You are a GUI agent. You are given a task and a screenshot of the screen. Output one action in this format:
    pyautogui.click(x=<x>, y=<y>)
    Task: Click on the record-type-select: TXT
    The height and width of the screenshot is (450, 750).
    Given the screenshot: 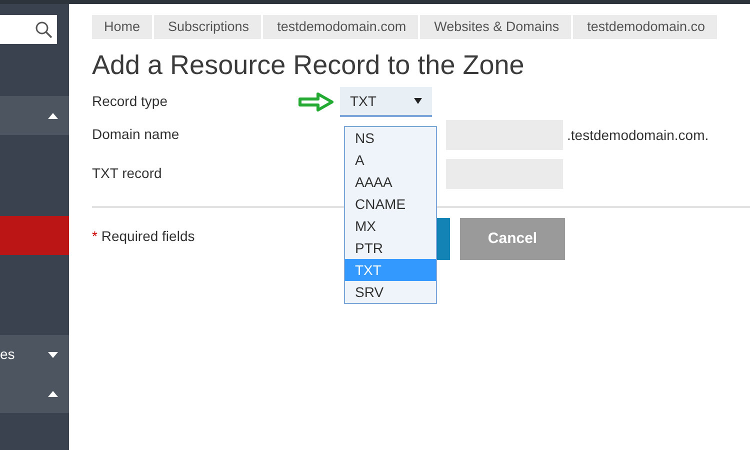 What is the action you would take?
    pyautogui.click(x=386, y=102)
    